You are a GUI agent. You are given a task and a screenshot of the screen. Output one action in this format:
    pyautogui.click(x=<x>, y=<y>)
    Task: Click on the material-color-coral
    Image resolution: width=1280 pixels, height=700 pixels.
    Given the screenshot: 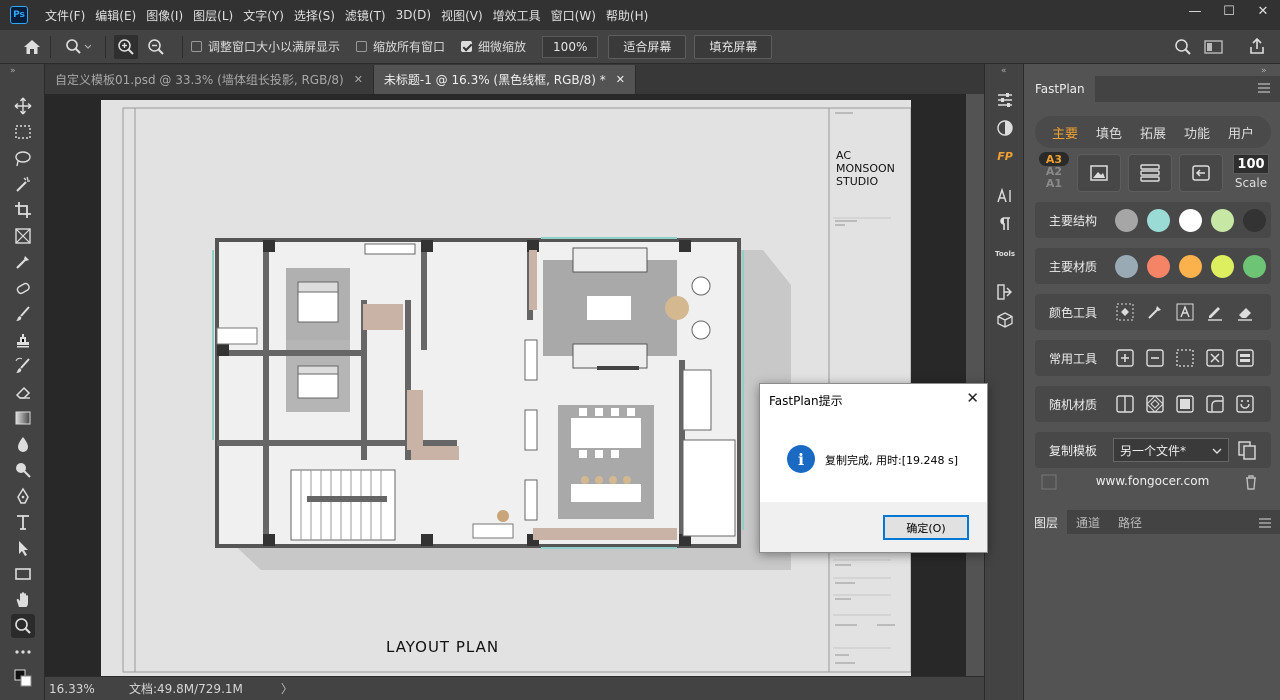 What is the action you would take?
    pyautogui.click(x=1158, y=266)
    